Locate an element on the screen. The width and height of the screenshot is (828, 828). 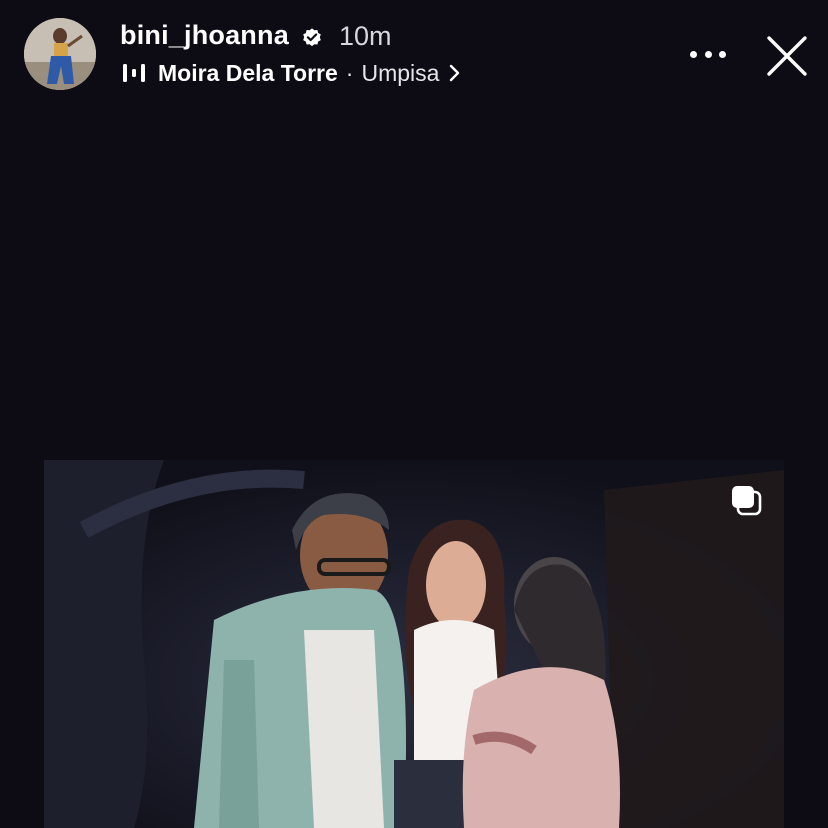
music-artist: Moira Dela Torre is located at coordinates (248, 72).